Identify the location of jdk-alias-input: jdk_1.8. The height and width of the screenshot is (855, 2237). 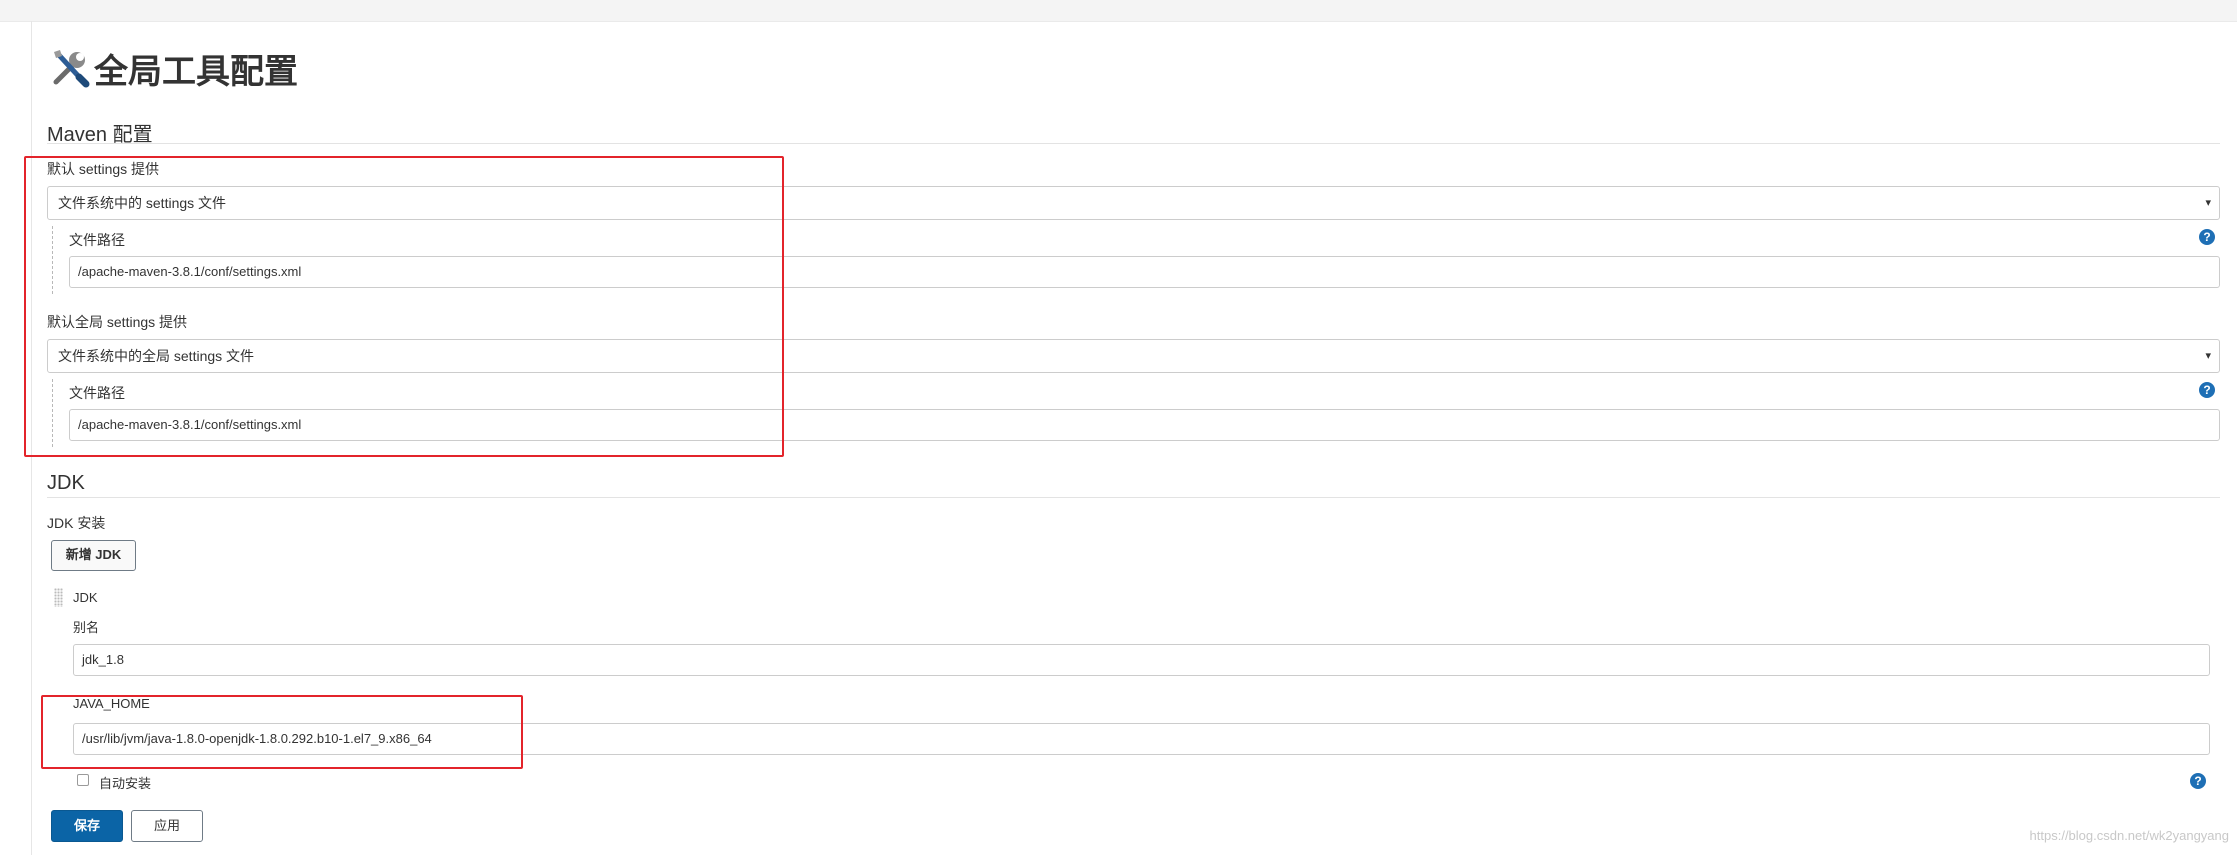
(1141, 660).